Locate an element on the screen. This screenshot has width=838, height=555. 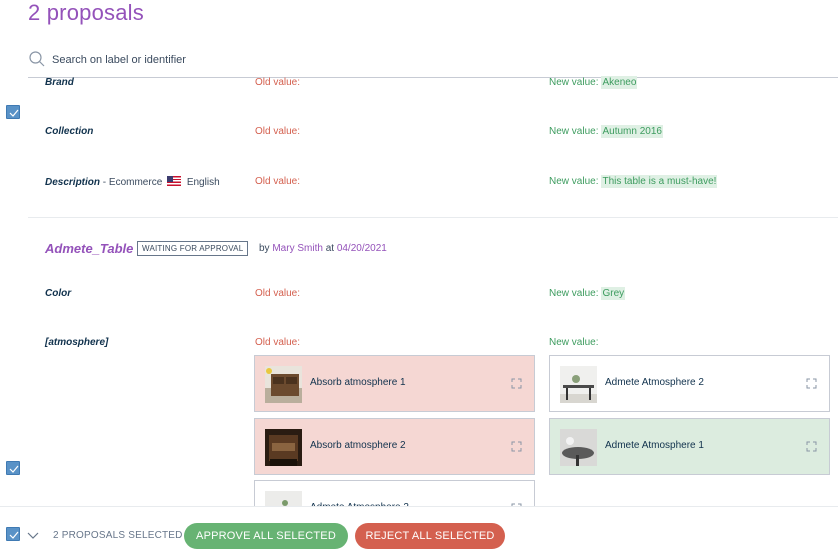
page-title: 2 proposals is located at coordinates (86, 12).